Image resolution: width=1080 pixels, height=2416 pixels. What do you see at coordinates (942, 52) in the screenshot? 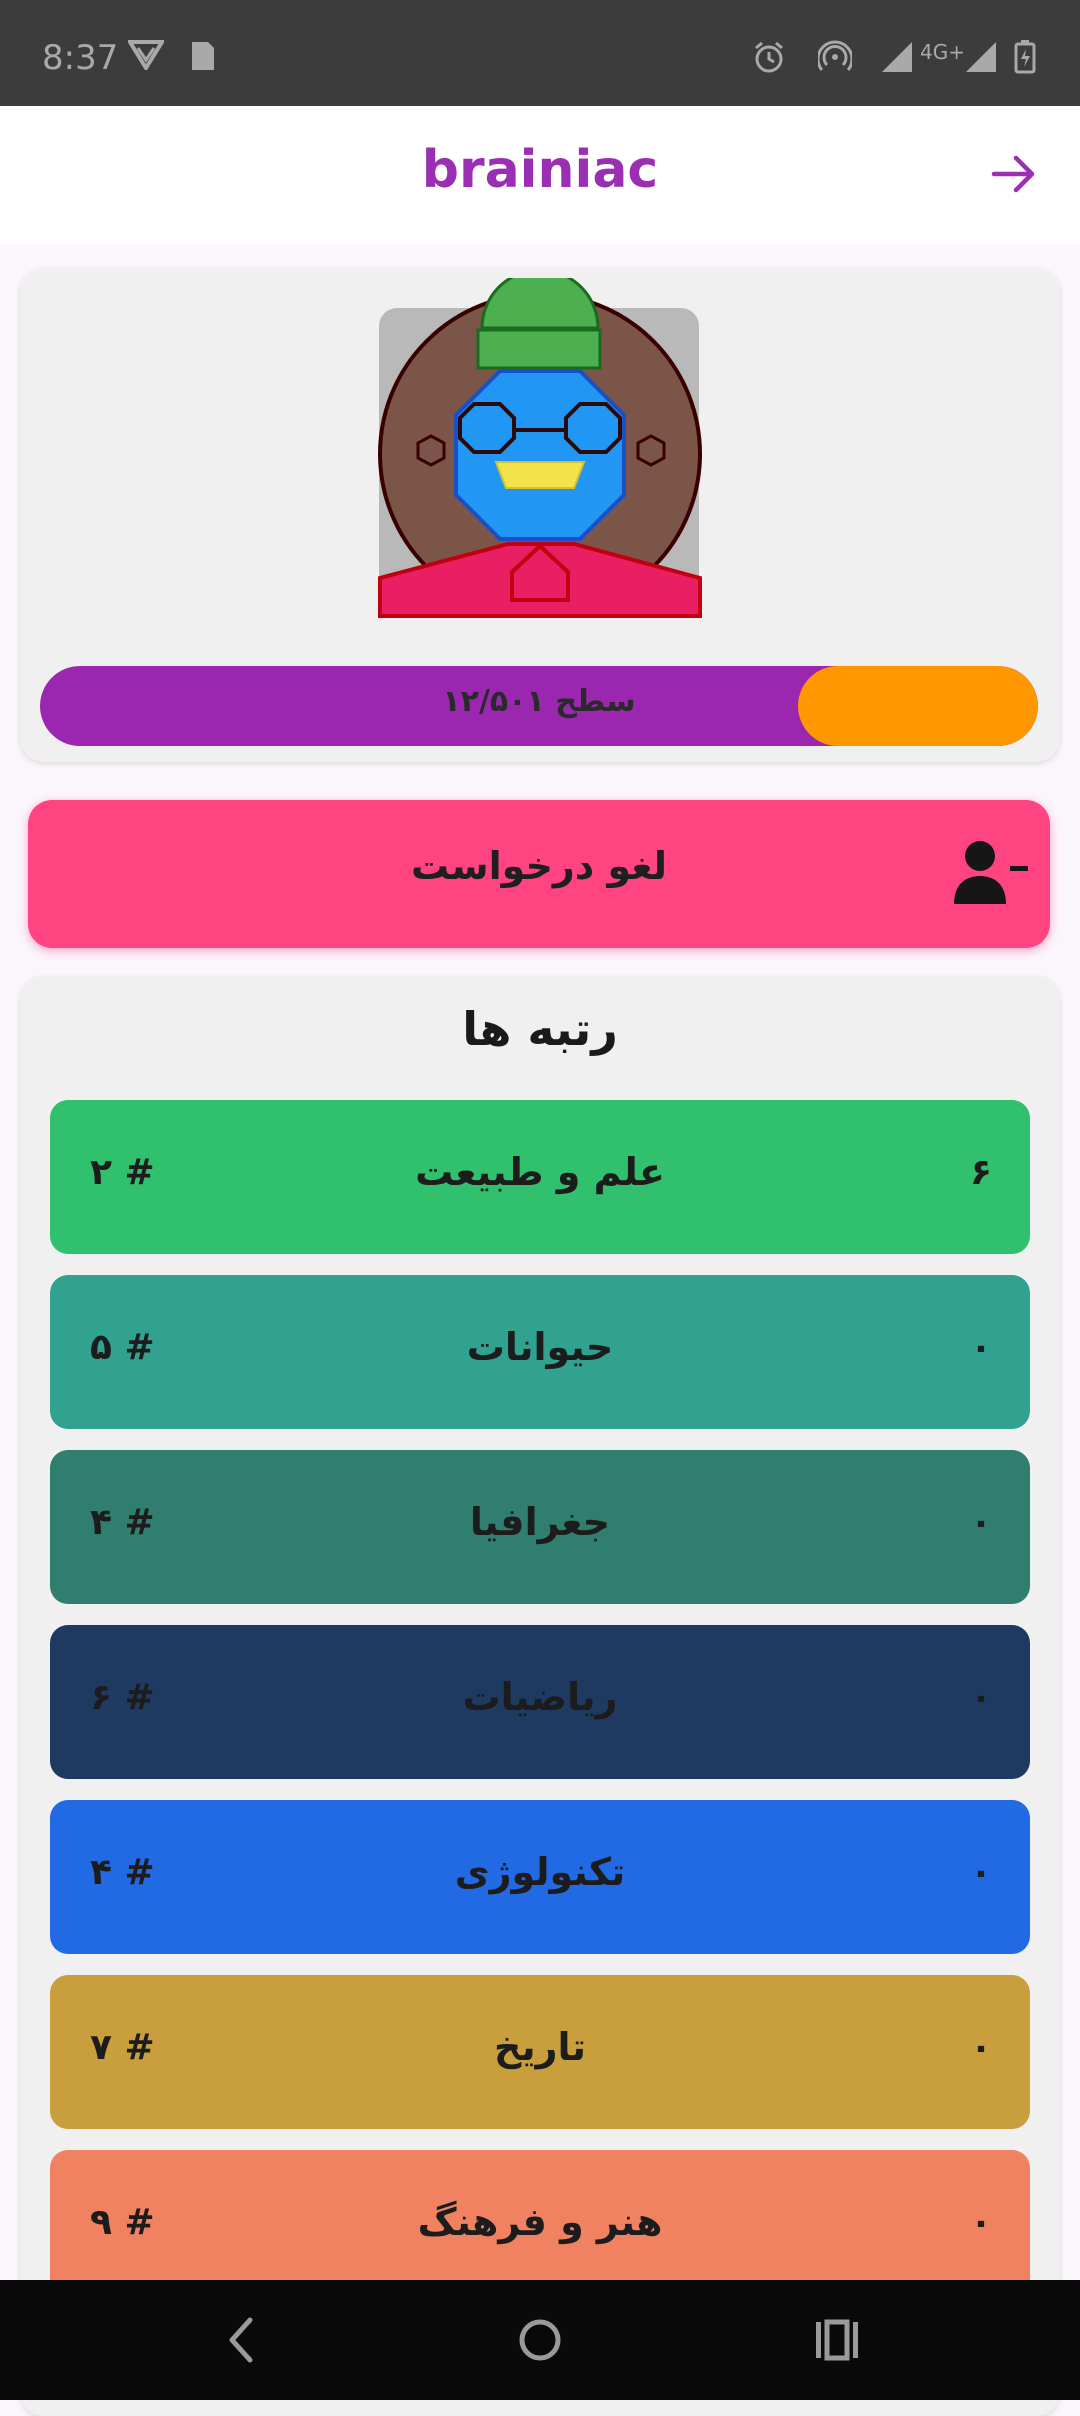
I see `network-type: 4G+` at bounding box center [942, 52].